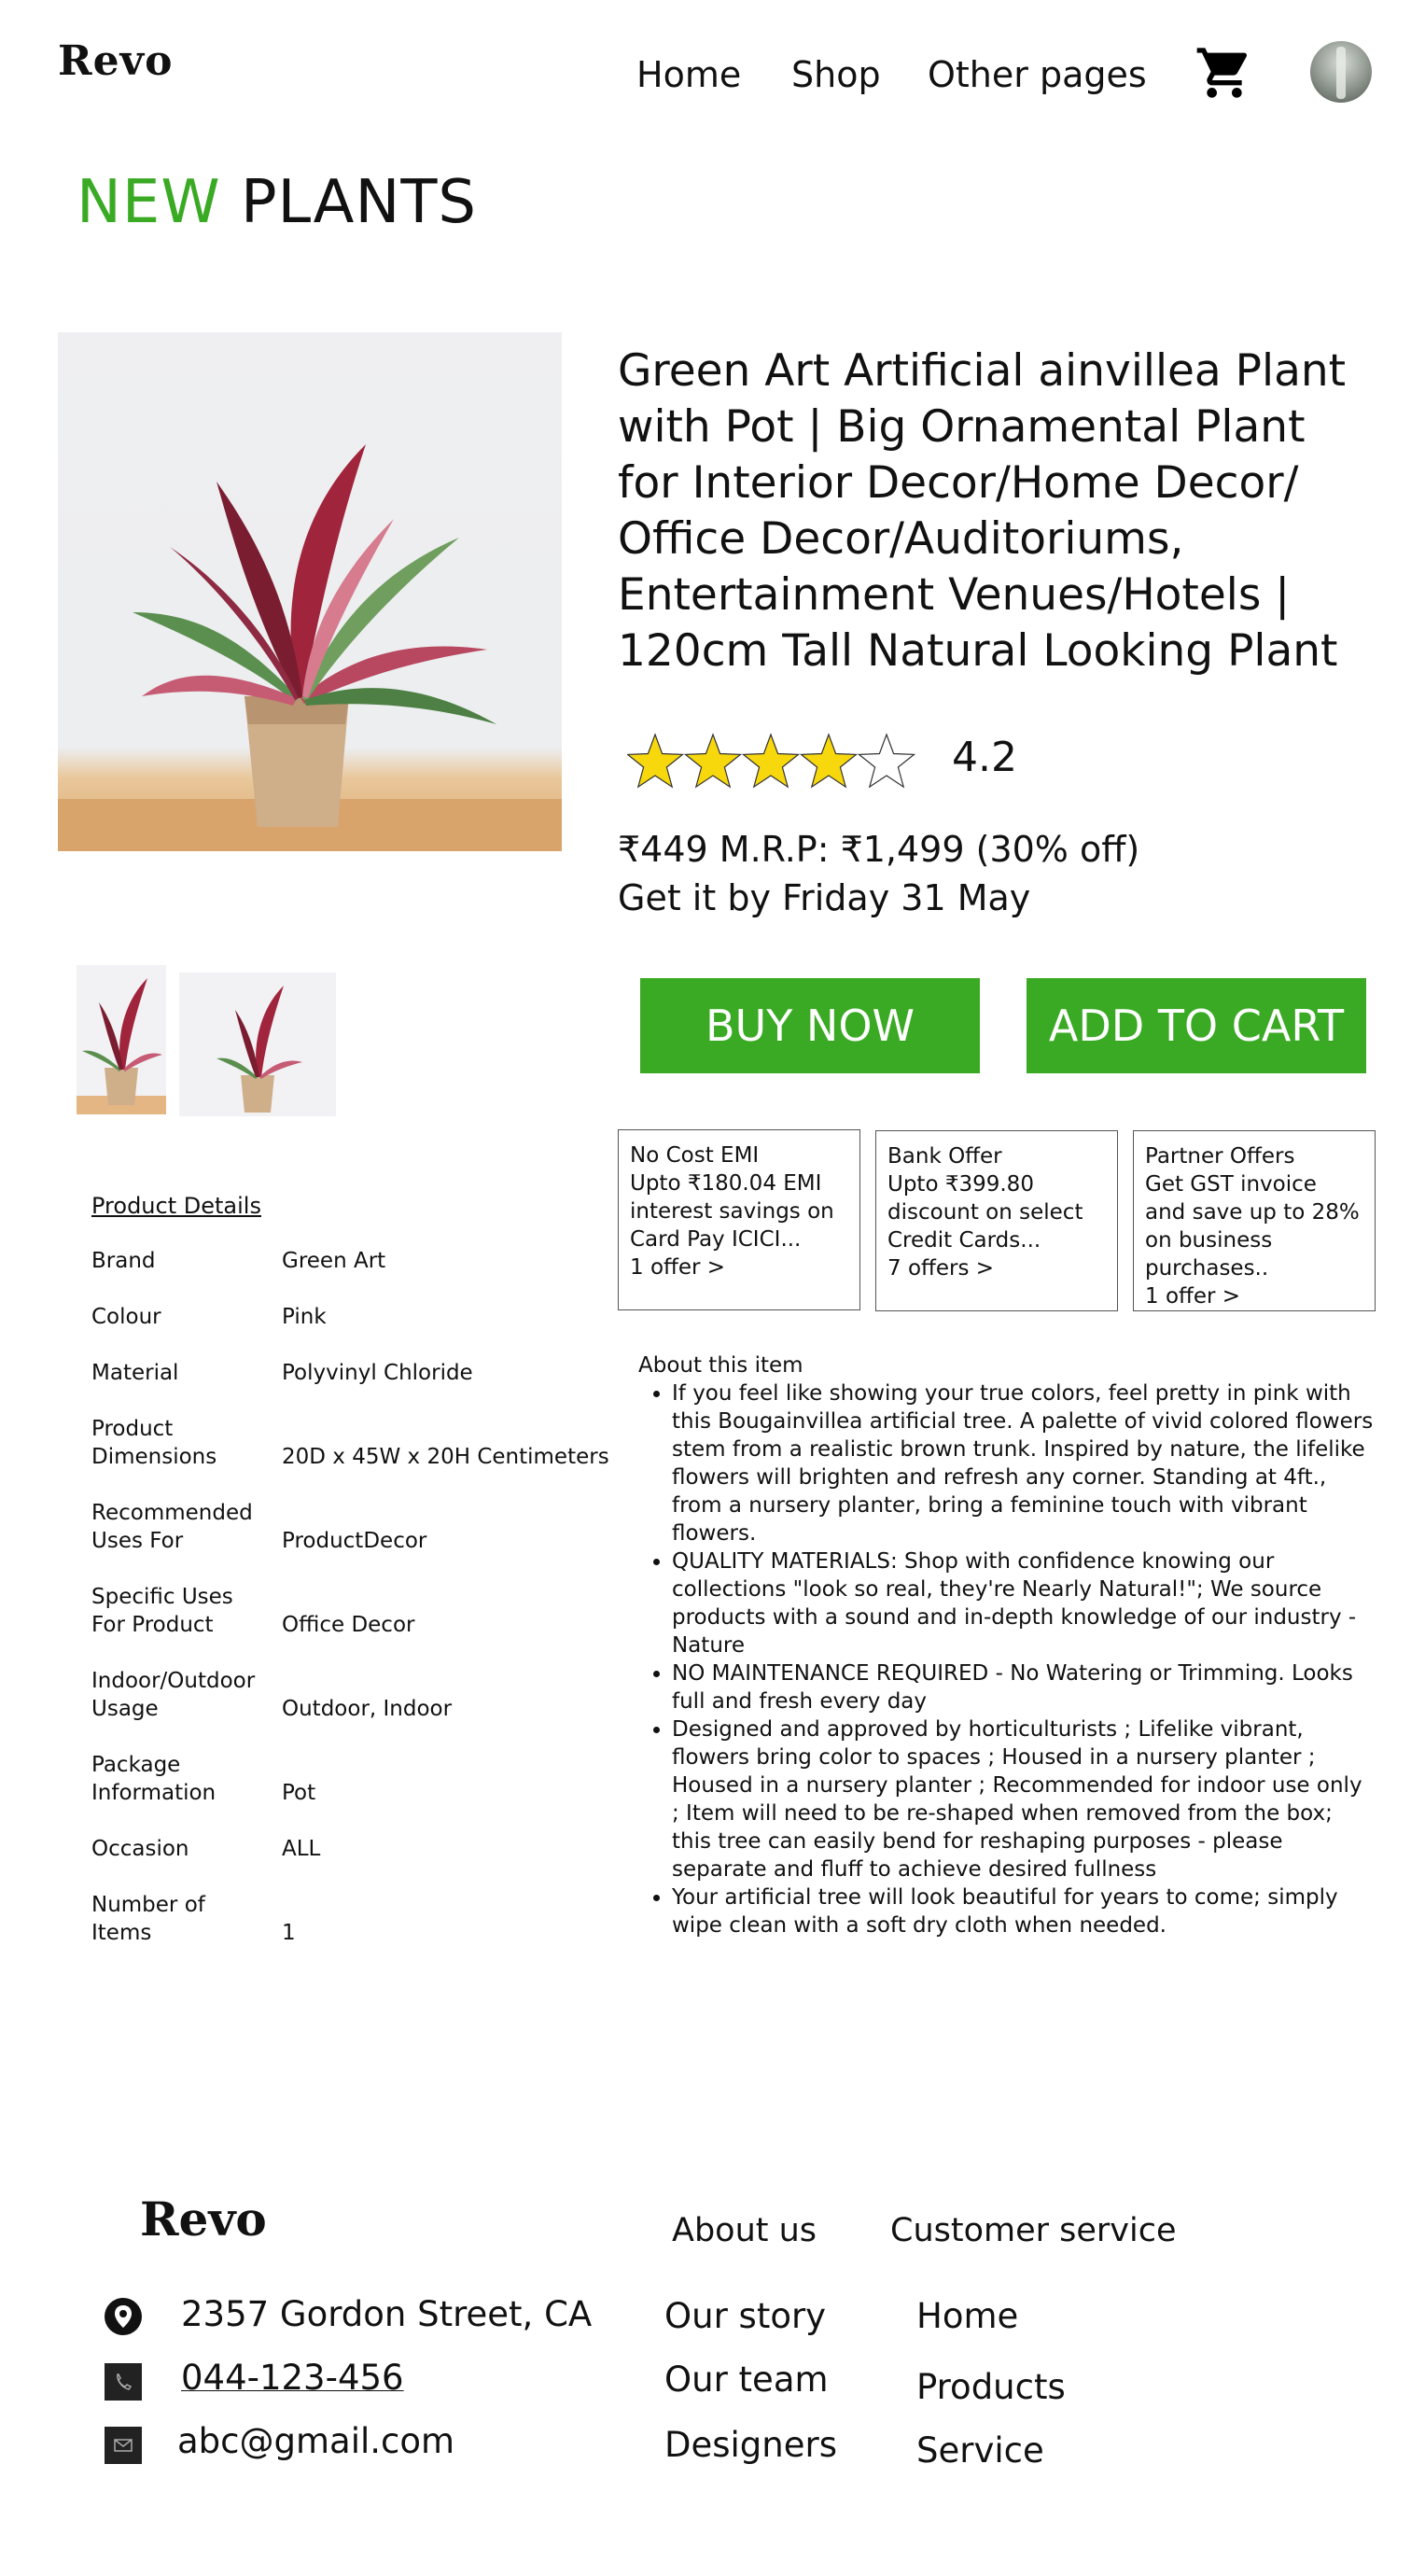 Image resolution: width=1411 pixels, height=2576 pixels. What do you see at coordinates (173, 1695) in the screenshot?
I see `product-detail-key: Indoor/Outdoor Usage` at bounding box center [173, 1695].